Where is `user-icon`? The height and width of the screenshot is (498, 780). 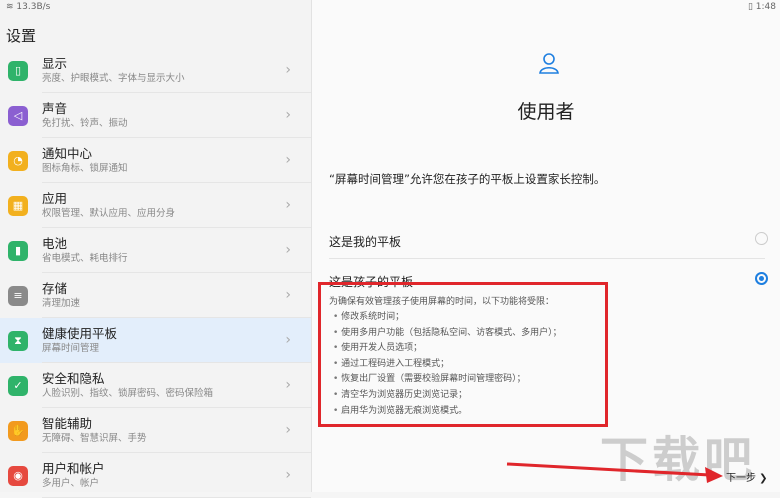 user-icon is located at coordinates (549, 63).